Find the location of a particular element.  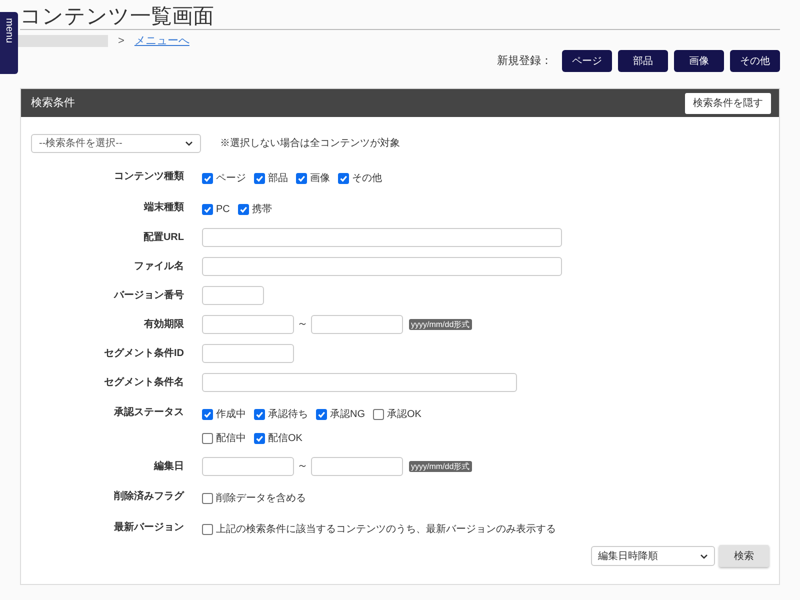

new-registration-label: 新規登録： is located at coordinates (524, 61).